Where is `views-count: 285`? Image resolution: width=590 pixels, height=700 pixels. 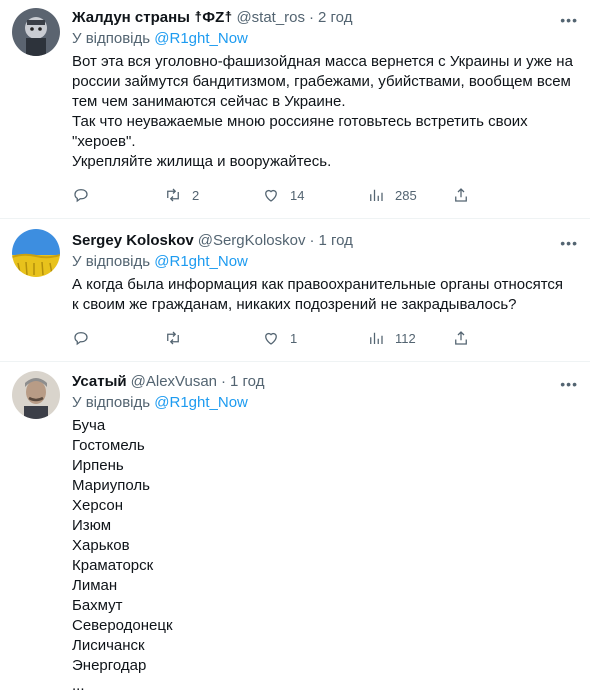
views-count: 285 is located at coordinates (406, 195).